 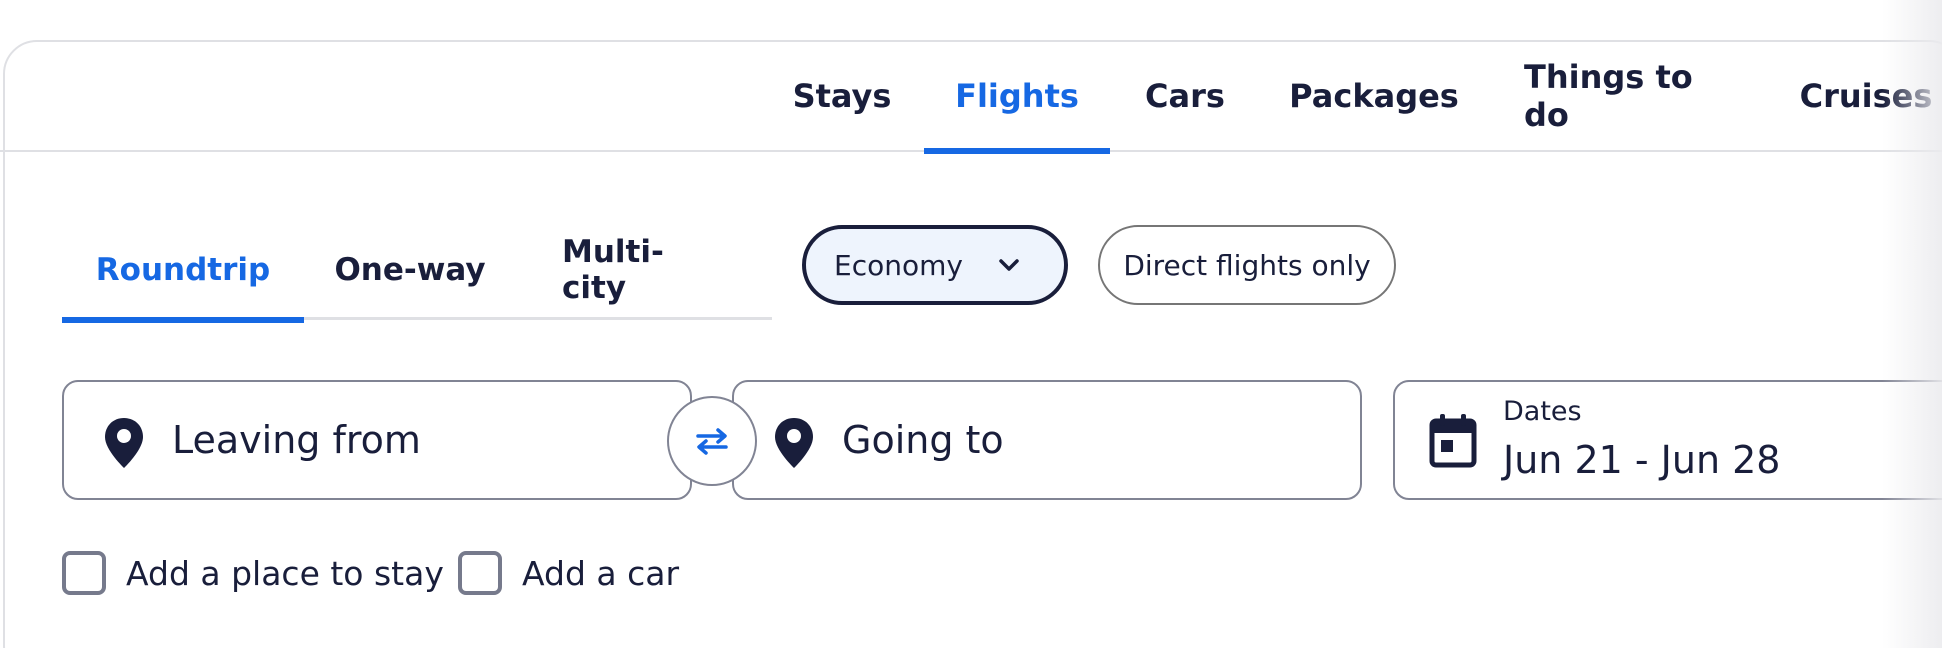 I want to click on tab-multi-city: Multi-city, so click(x=642, y=270).